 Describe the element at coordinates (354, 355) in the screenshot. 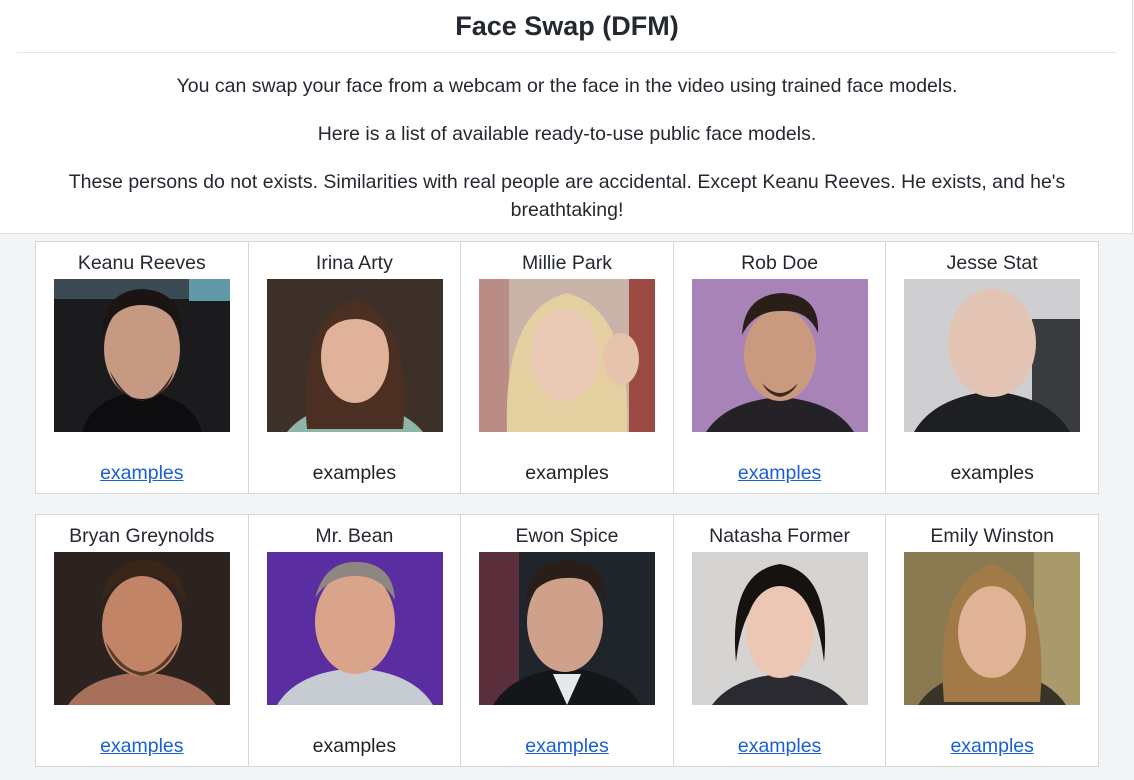

I see `model-photo-irina-arty` at that location.